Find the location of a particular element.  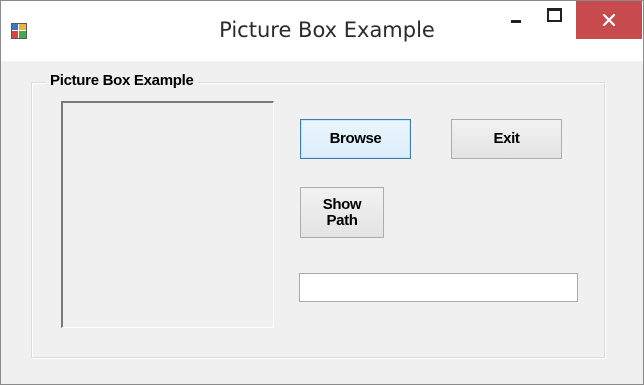

show-path-button: Show Path is located at coordinates (342, 212).